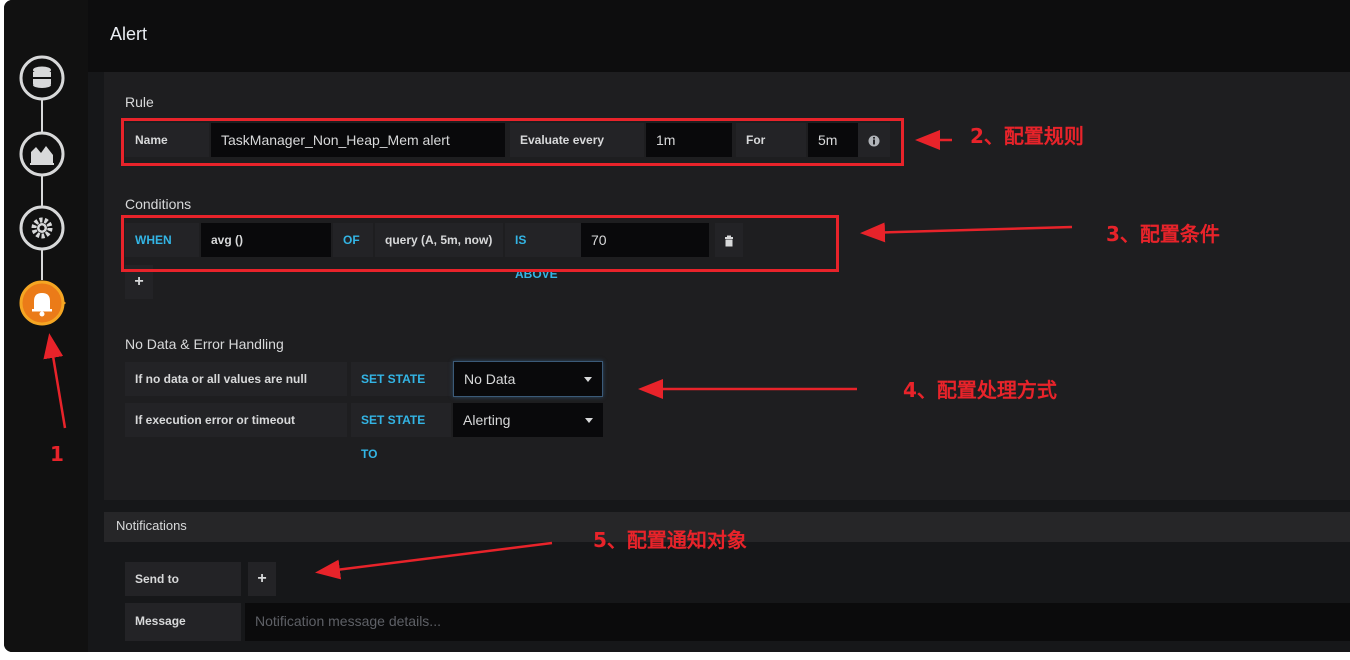 The height and width of the screenshot is (660, 1350). What do you see at coordinates (129, 34) in the screenshot?
I see `page-title: Alert` at bounding box center [129, 34].